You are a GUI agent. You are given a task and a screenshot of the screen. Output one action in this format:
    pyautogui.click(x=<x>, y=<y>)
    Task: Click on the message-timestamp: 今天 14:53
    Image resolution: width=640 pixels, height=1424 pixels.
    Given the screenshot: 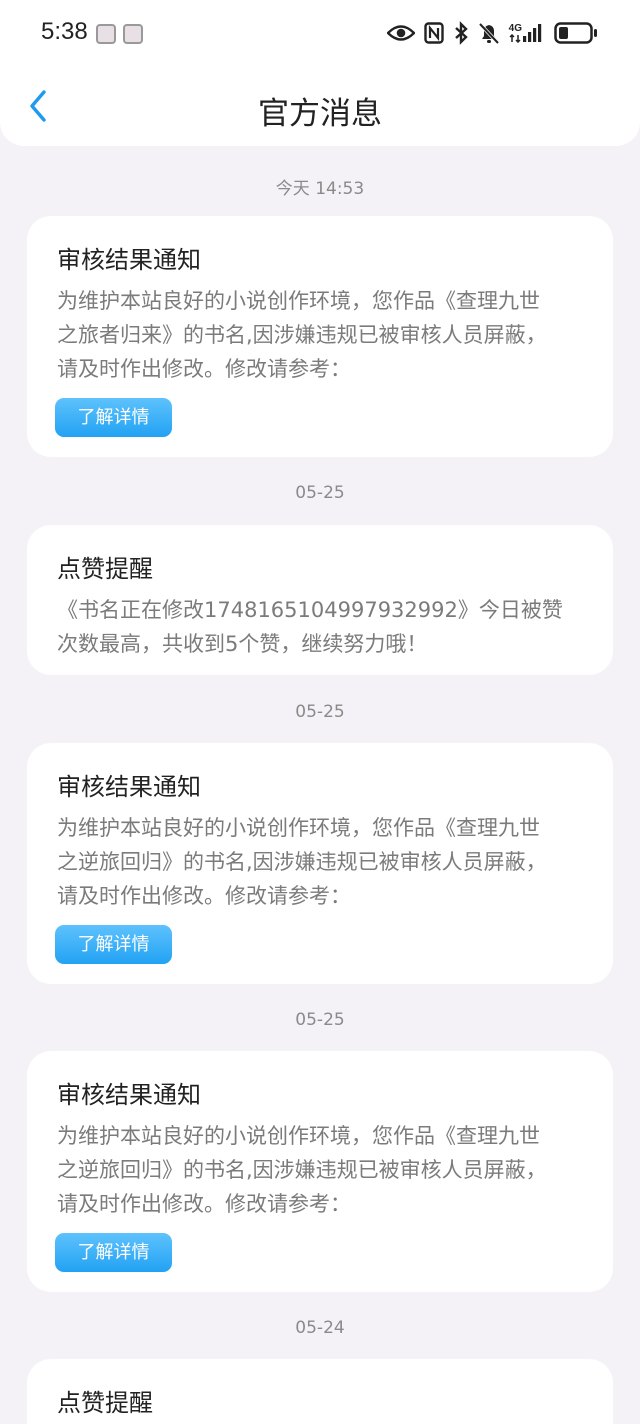 What is the action you would take?
    pyautogui.click(x=320, y=189)
    